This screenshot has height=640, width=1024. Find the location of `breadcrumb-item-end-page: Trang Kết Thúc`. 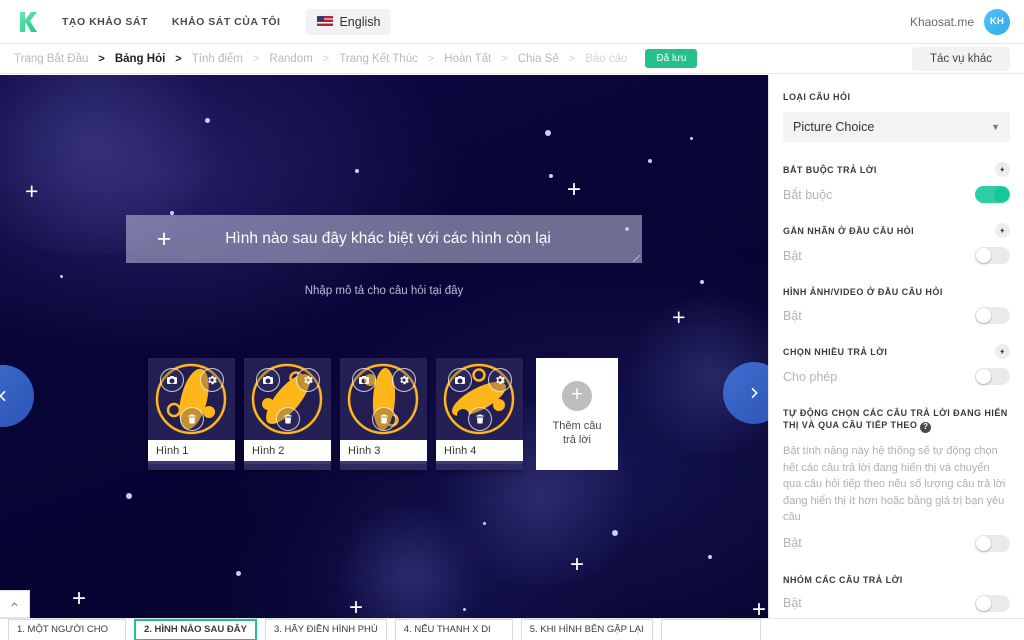

breadcrumb-item-end-page: Trang Kết Thúc is located at coordinates (378, 59).